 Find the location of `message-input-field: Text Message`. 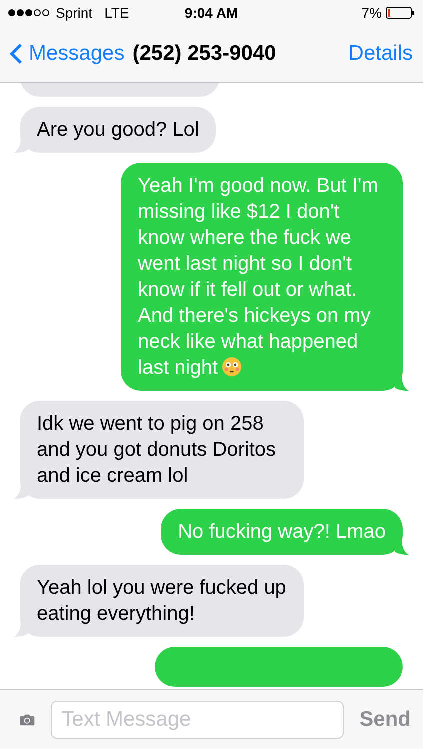

message-input-field: Text Message is located at coordinates (197, 719).